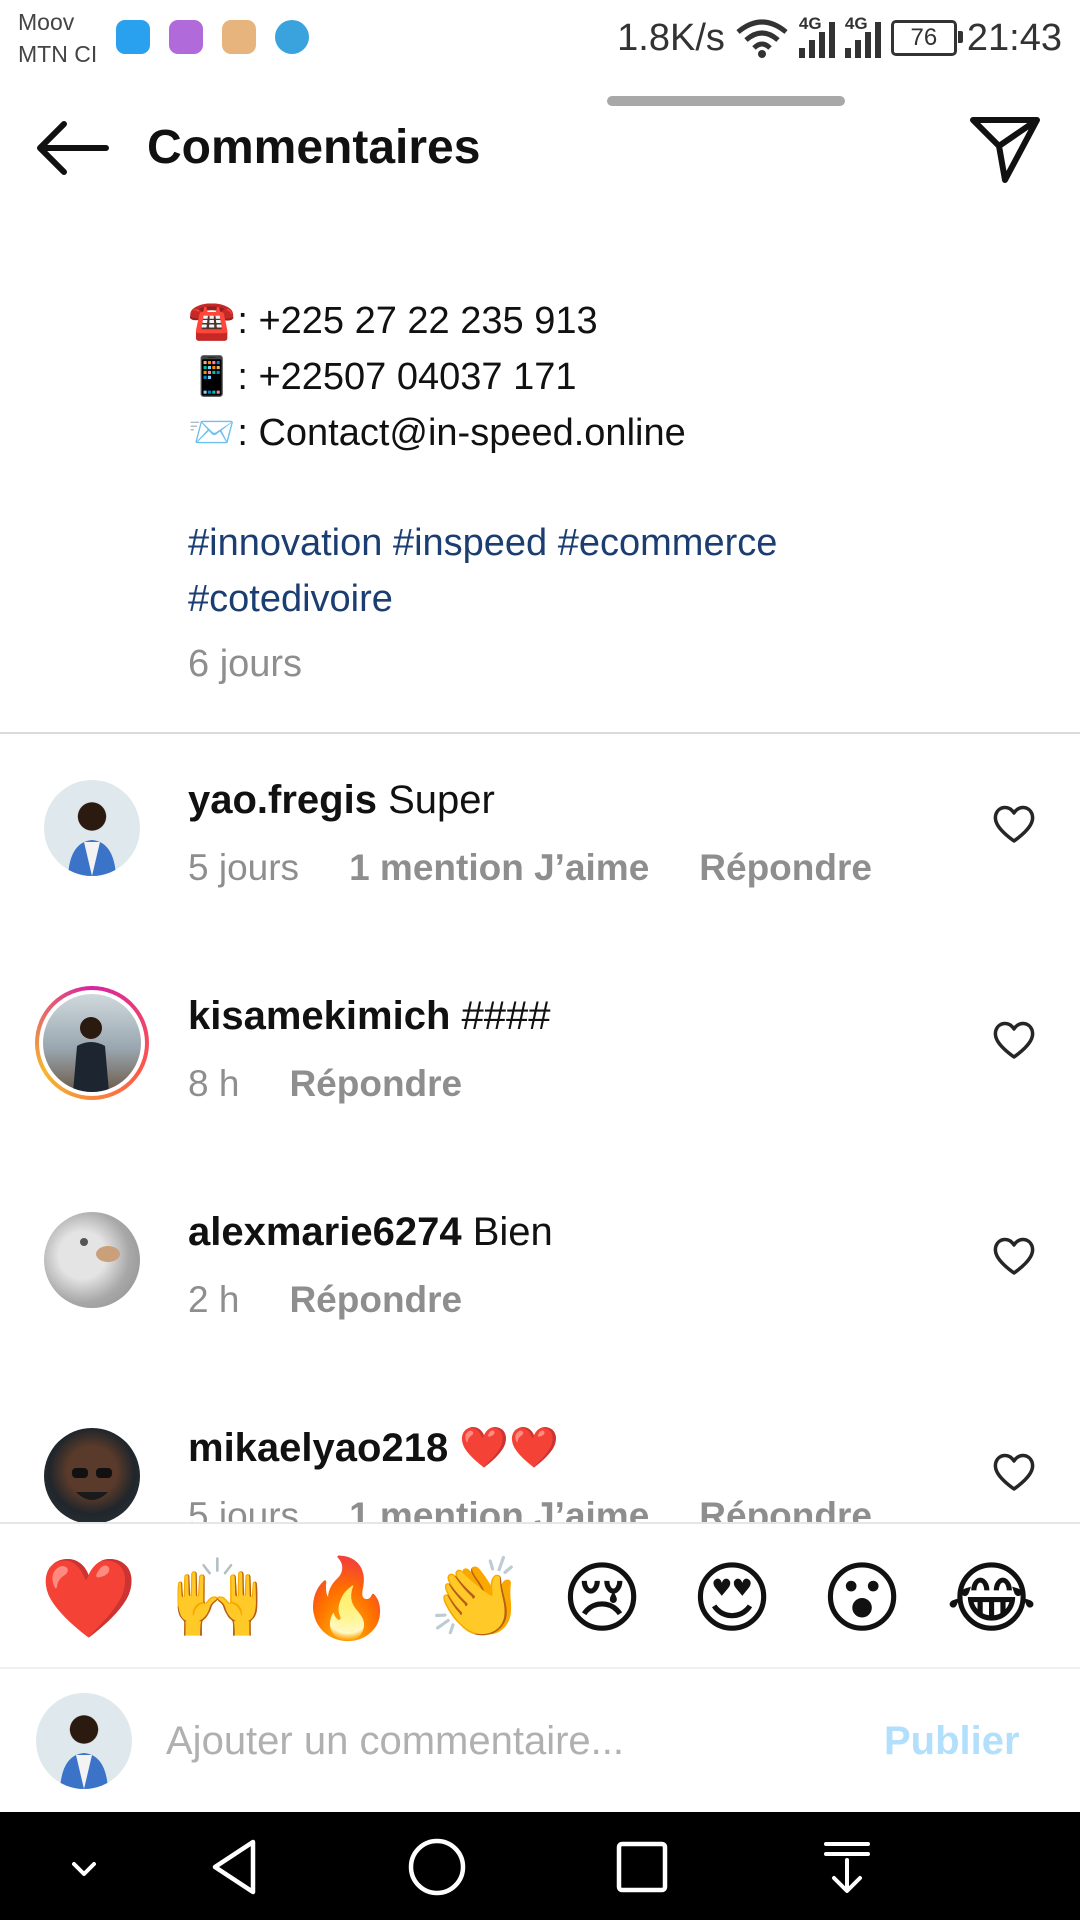 This screenshot has width=1080, height=1920. Describe the element at coordinates (862, 36) in the screenshot. I see `signal-icon-2: 4G` at that location.